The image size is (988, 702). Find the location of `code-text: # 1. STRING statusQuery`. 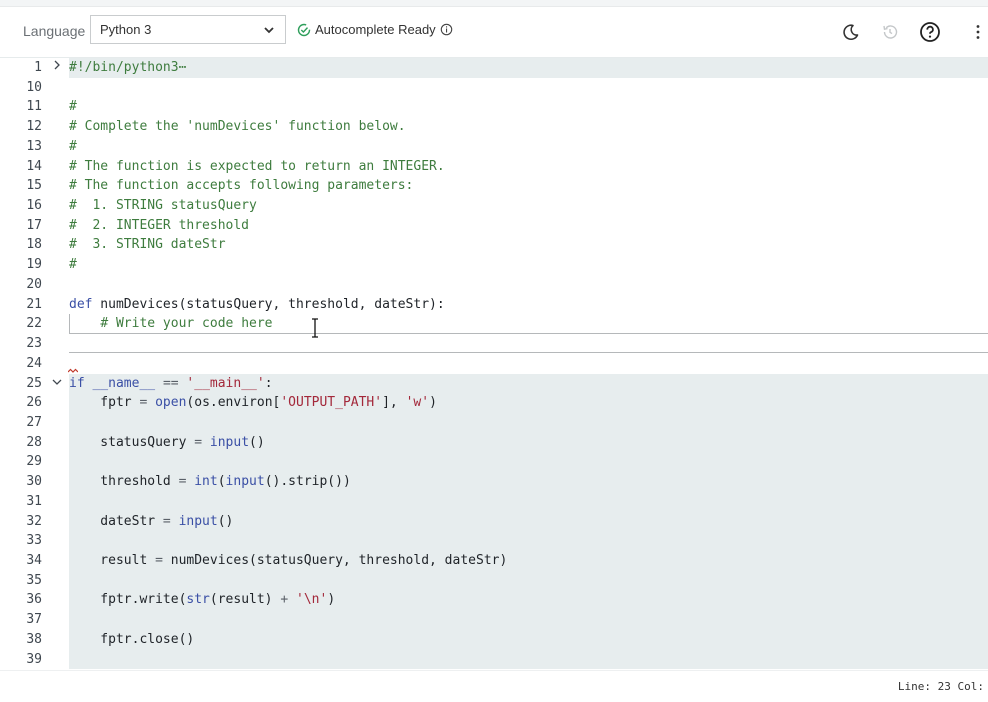

code-text: # 1. STRING statusQuery is located at coordinates (528, 206).